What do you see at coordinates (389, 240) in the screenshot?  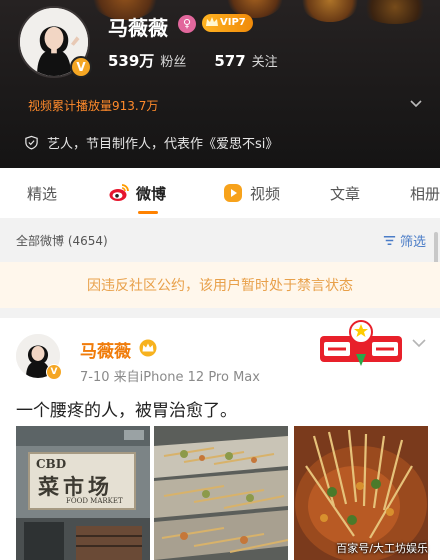 I see `filter-icon` at bounding box center [389, 240].